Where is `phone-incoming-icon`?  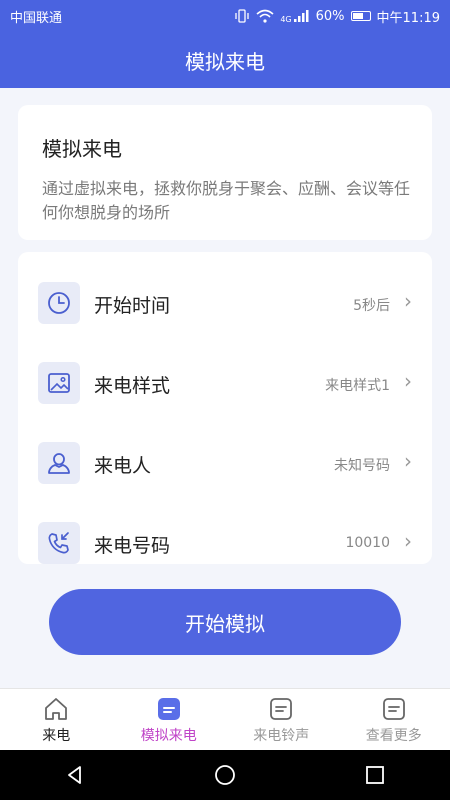 phone-incoming-icon is located at coordinates (59, 543).